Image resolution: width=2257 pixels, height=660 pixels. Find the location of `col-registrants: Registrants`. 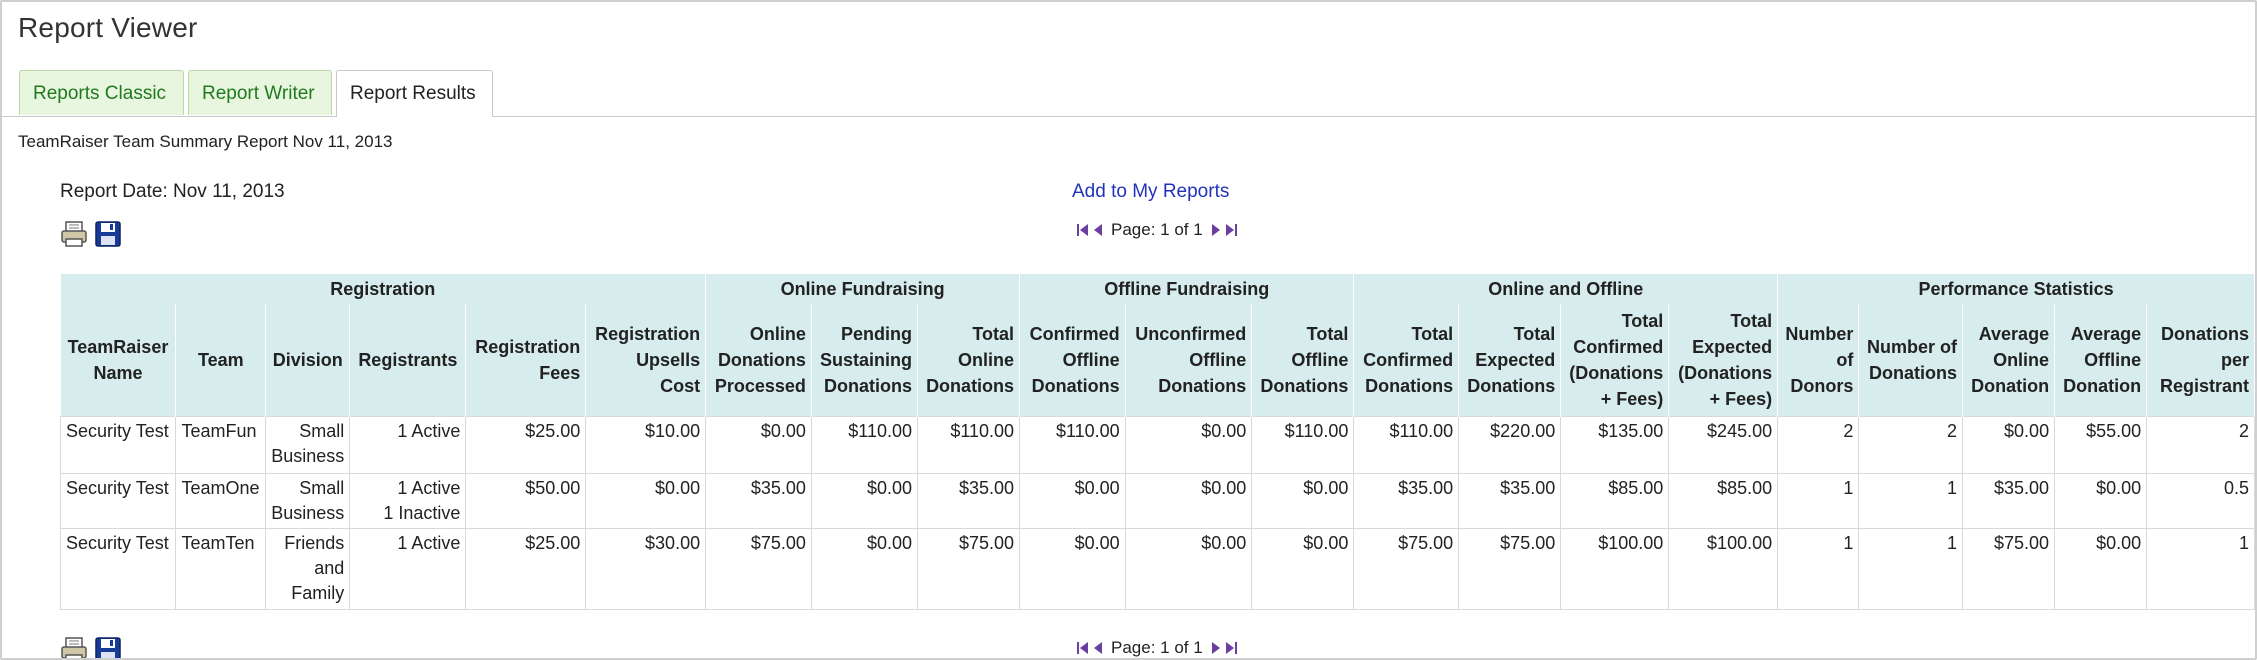

col-registrants: Registrants is located at coordinates (408, 360).